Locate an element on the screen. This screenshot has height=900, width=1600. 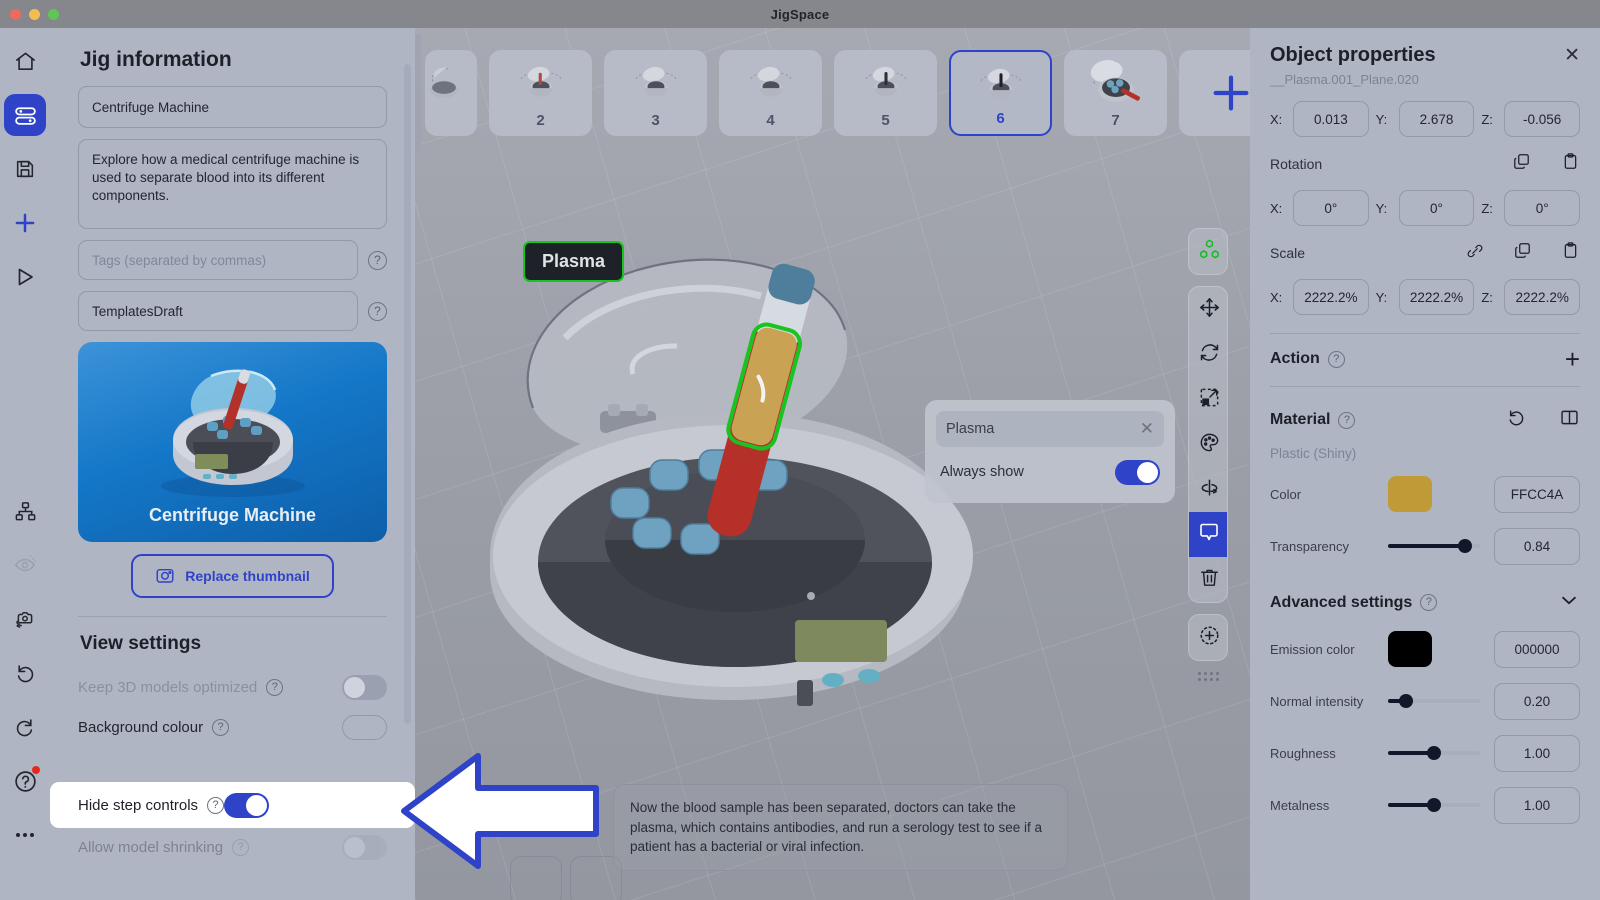
rotation-y-input: 0° is located at coordinates (1436, 208).